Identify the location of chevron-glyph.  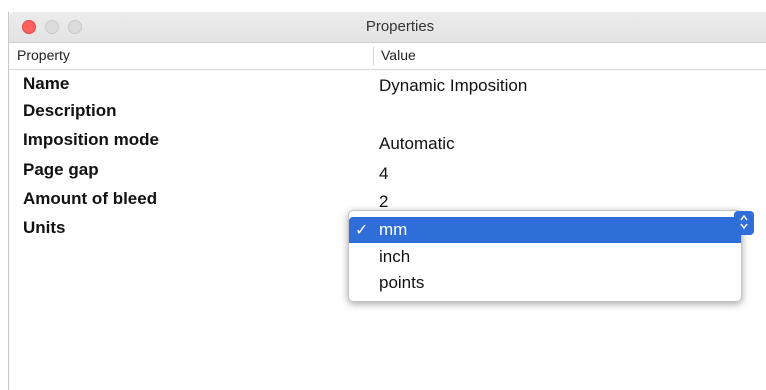
(744, 222).